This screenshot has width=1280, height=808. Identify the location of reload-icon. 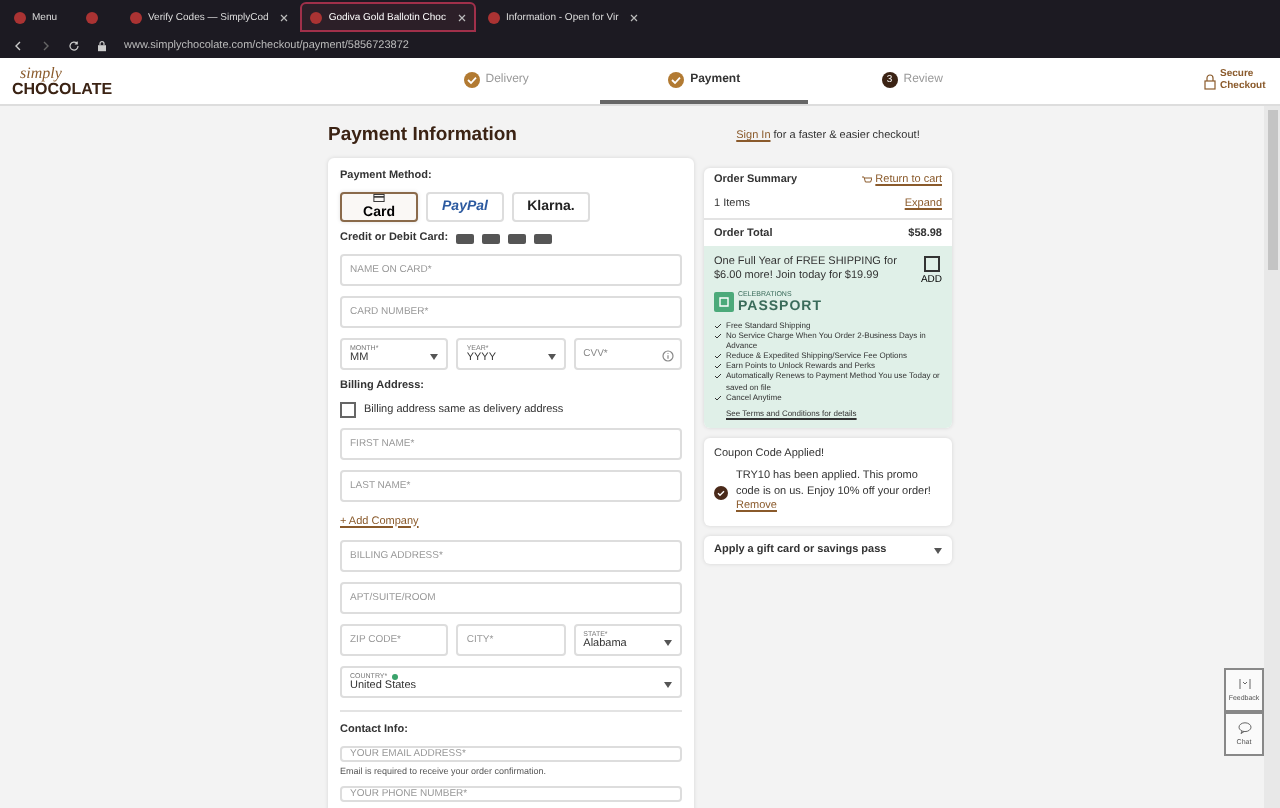
(74, 46).